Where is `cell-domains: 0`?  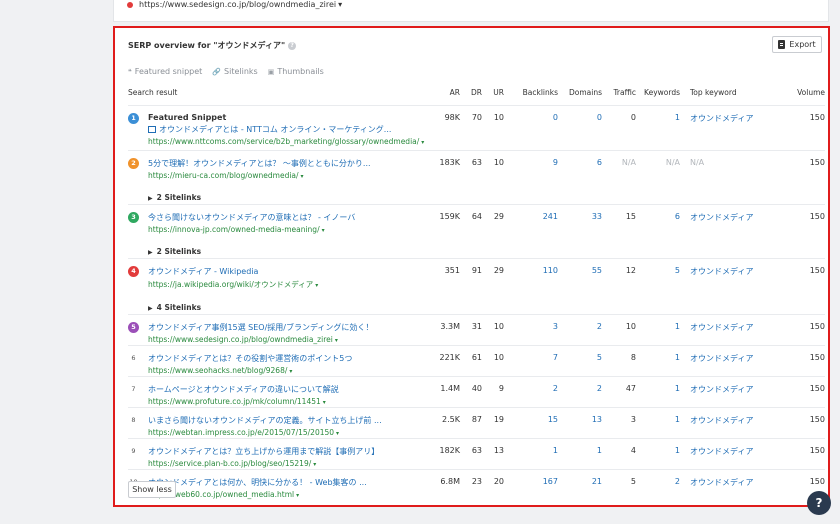 cell-domains: 0 is located at coordinates (580, 128).